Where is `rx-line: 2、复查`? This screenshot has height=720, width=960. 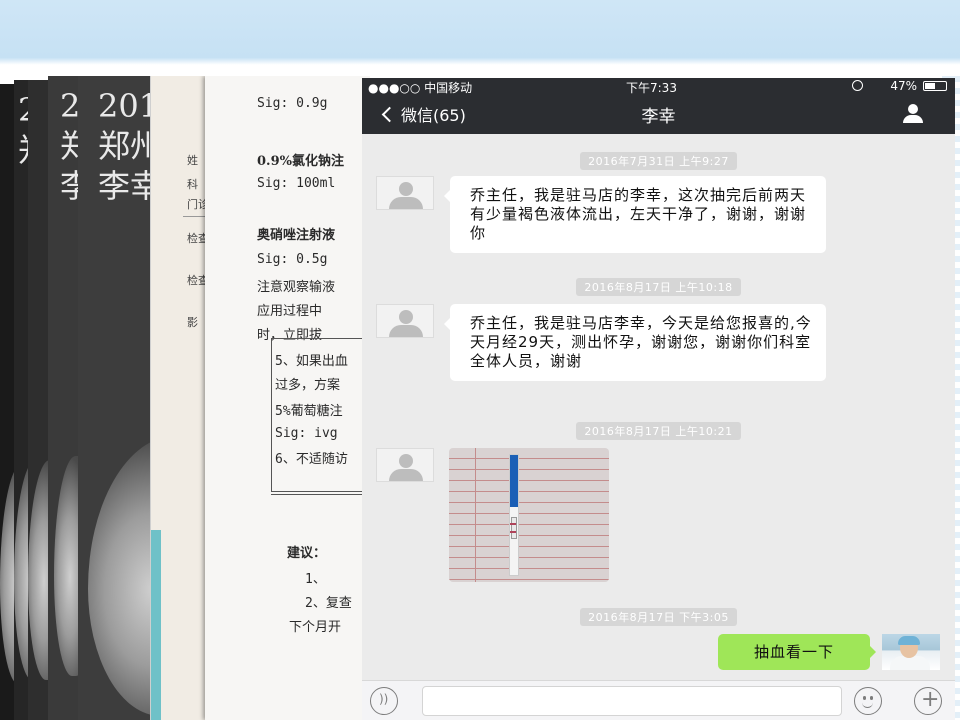
rx-line: 2、复查 is located at coordinates (328, 603).